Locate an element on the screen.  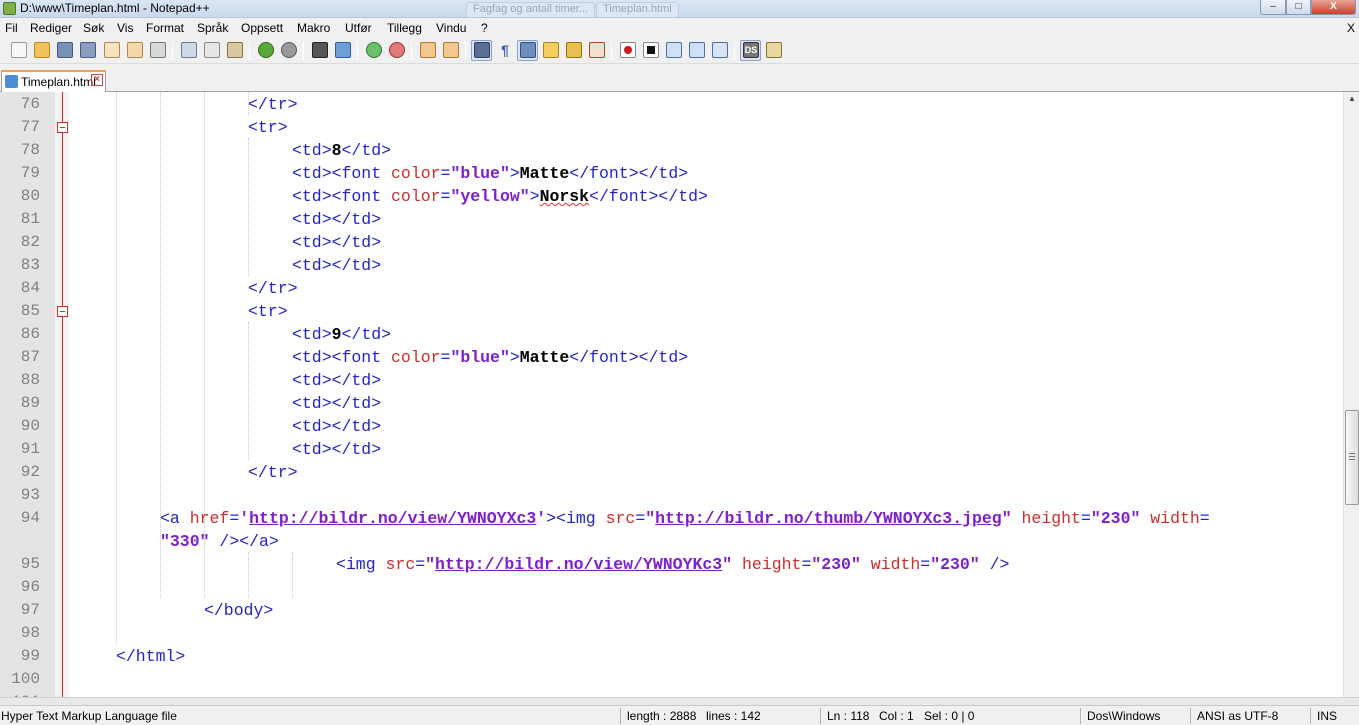
fold-line is located at coordinates (62, 394).